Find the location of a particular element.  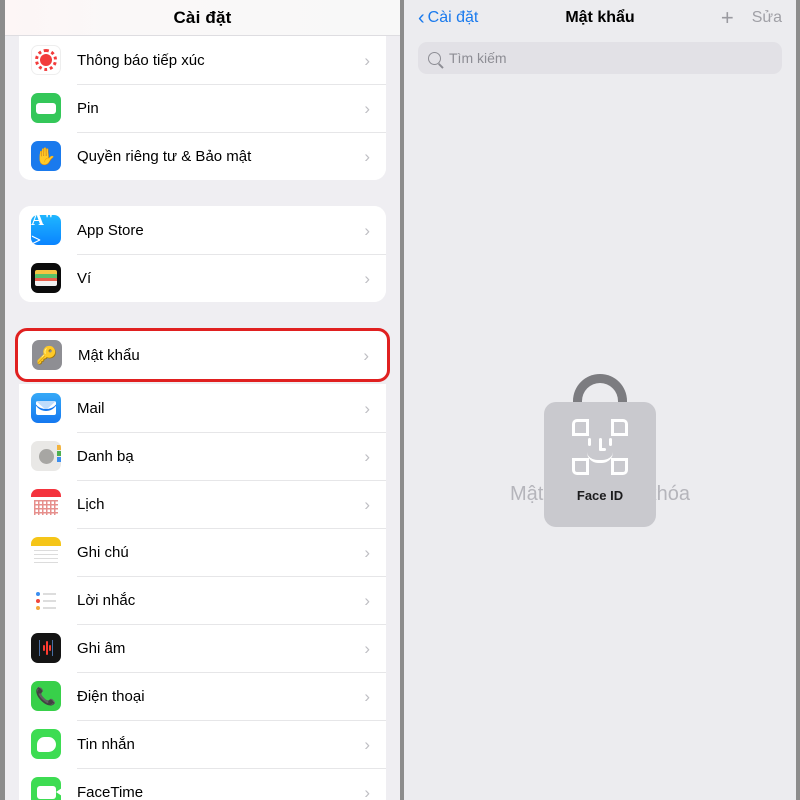

add-password-button: + is located at coordinates (727, 18).